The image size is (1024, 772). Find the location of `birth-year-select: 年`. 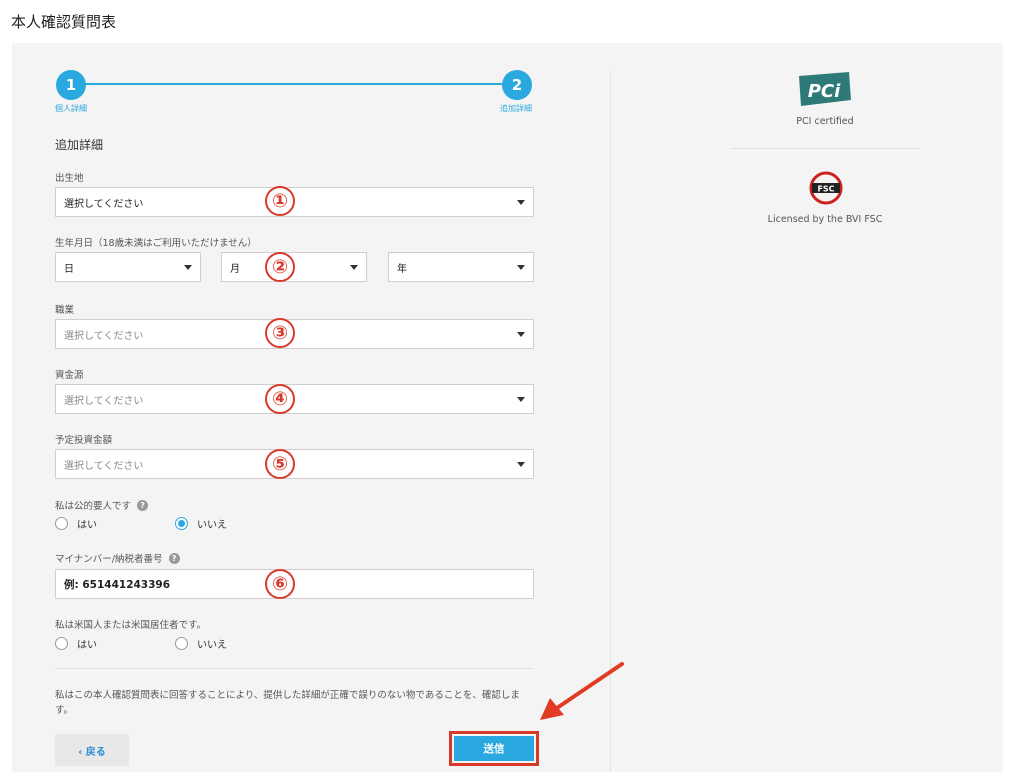

birth-year-select: 年 is located at coordinates (461, 267).